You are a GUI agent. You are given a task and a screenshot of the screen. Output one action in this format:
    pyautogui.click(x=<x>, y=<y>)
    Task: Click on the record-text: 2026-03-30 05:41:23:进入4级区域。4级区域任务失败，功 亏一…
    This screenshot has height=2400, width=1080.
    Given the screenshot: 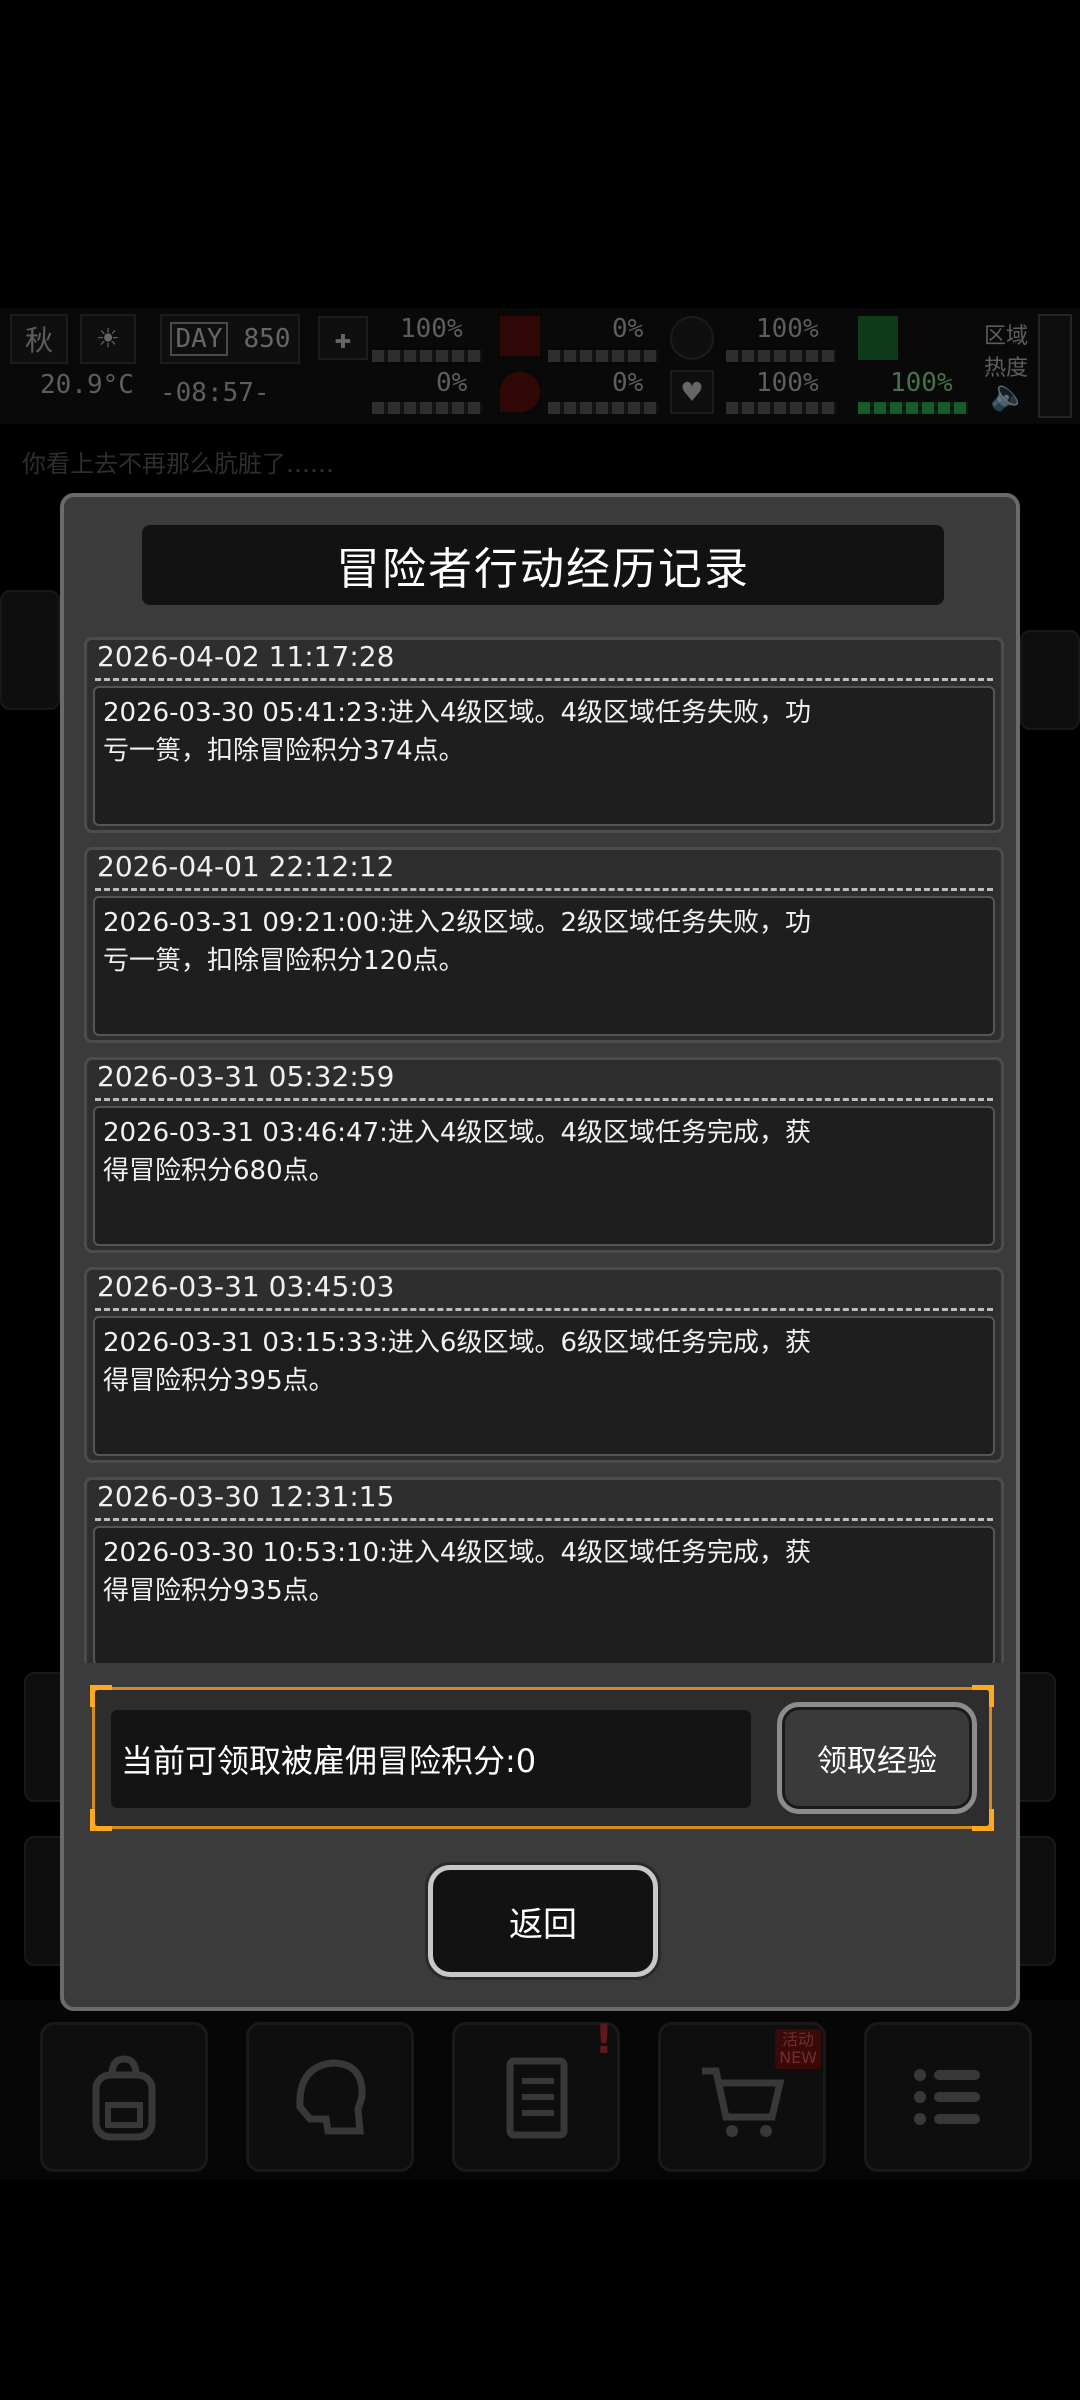 What is the action you would take?
    pyautogui.click(x=544, y=756)
    